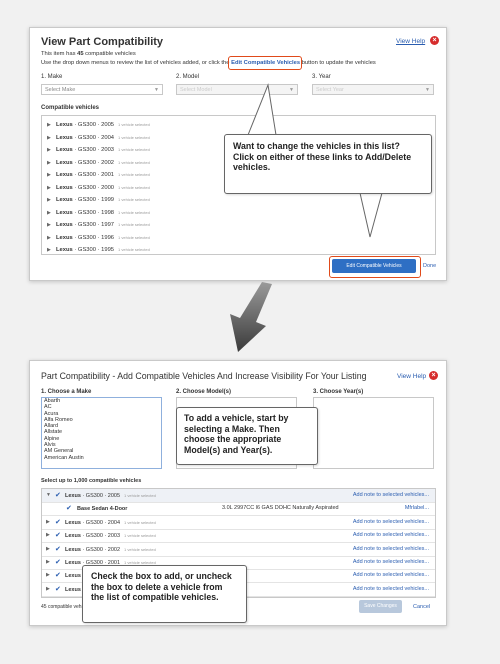 The width and height of the screenshot is (500, 664). Describe the element at coordinates (91, 481) in the screenshot. I see `select-limit-title: Select up to 1,000 compatible vehicles` at that location.